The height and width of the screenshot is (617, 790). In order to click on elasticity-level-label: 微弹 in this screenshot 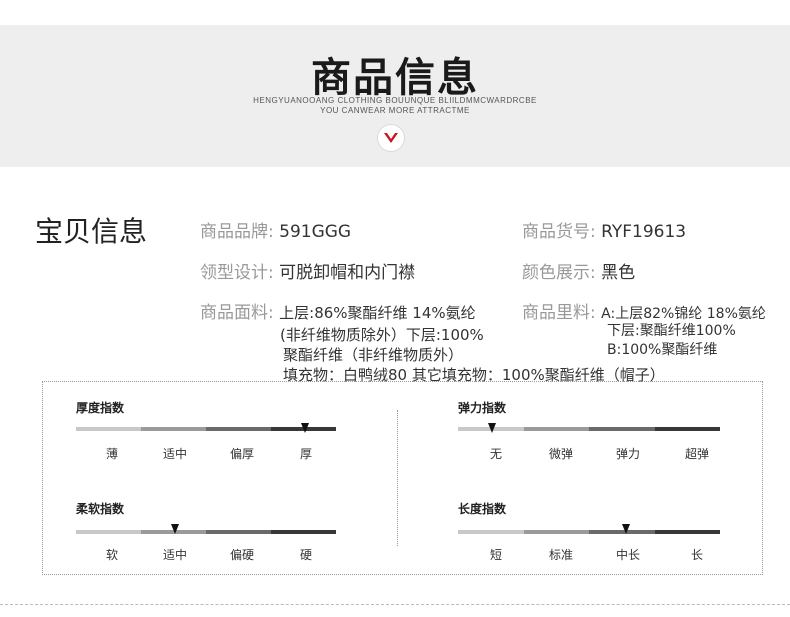, I will do `click(560, 454)`.